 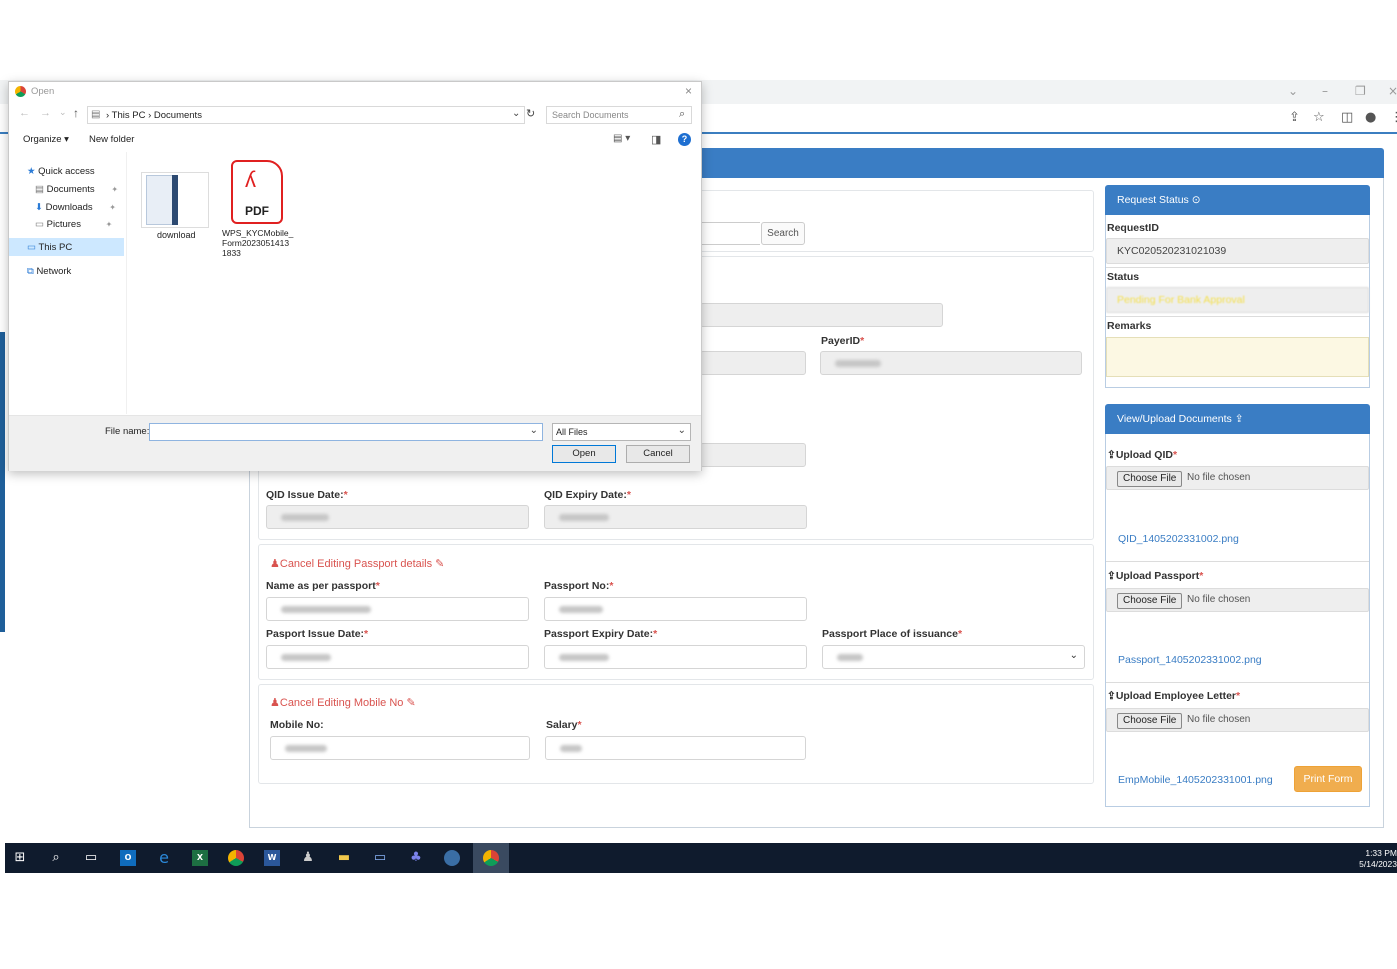 I want to click on status-value: Pending For Bank Approval, so click(x=1237, y=300).